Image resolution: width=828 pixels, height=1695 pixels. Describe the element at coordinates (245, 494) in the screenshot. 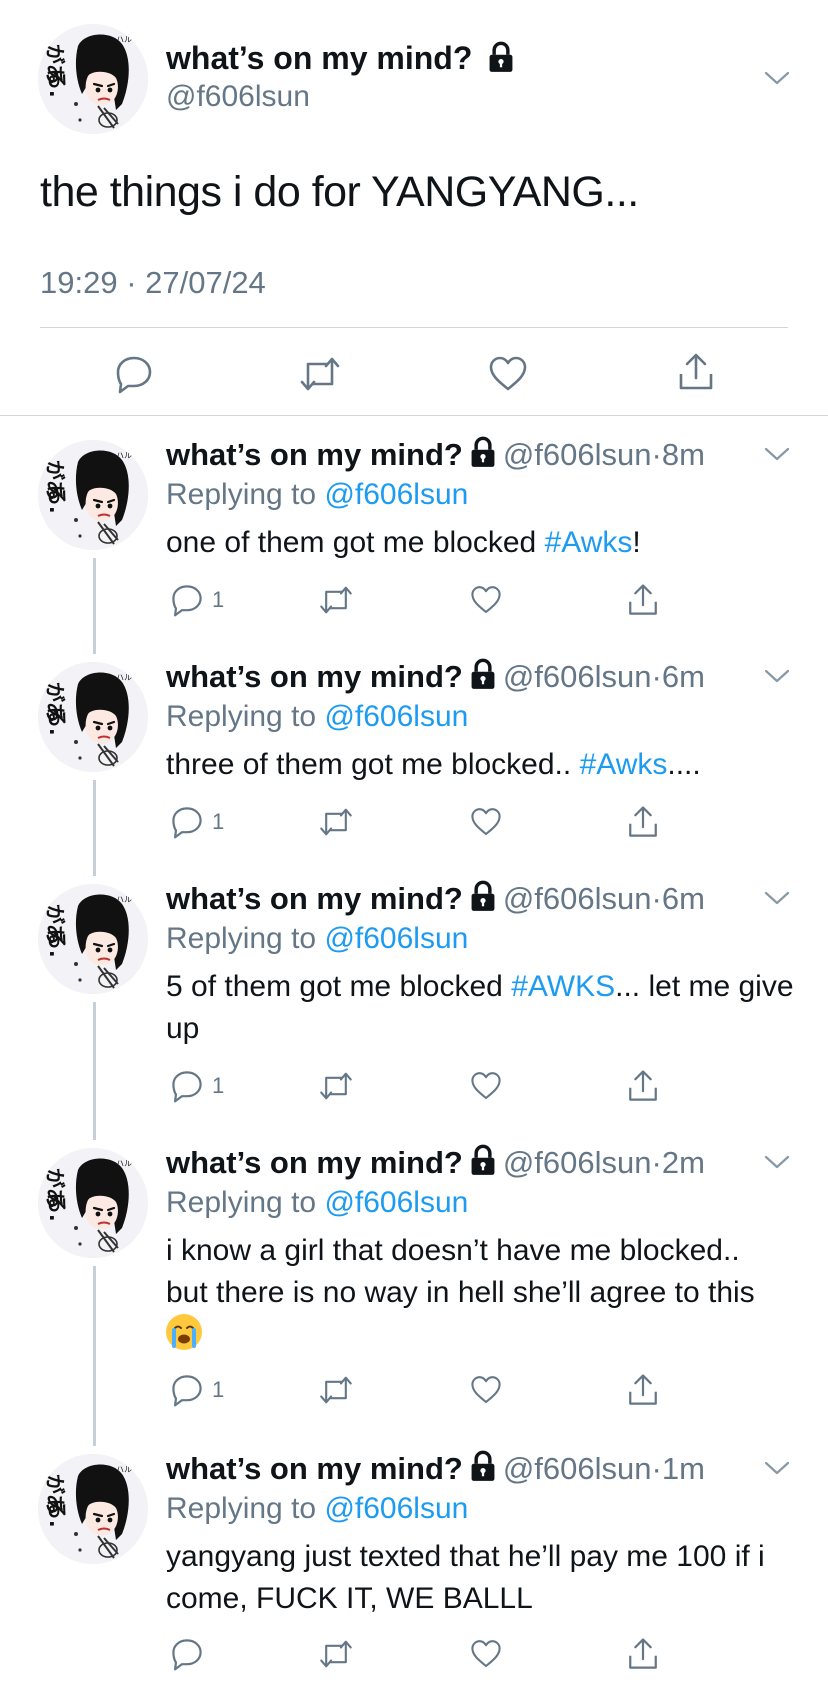

I see `replying-to-label: Replying to` at that location.